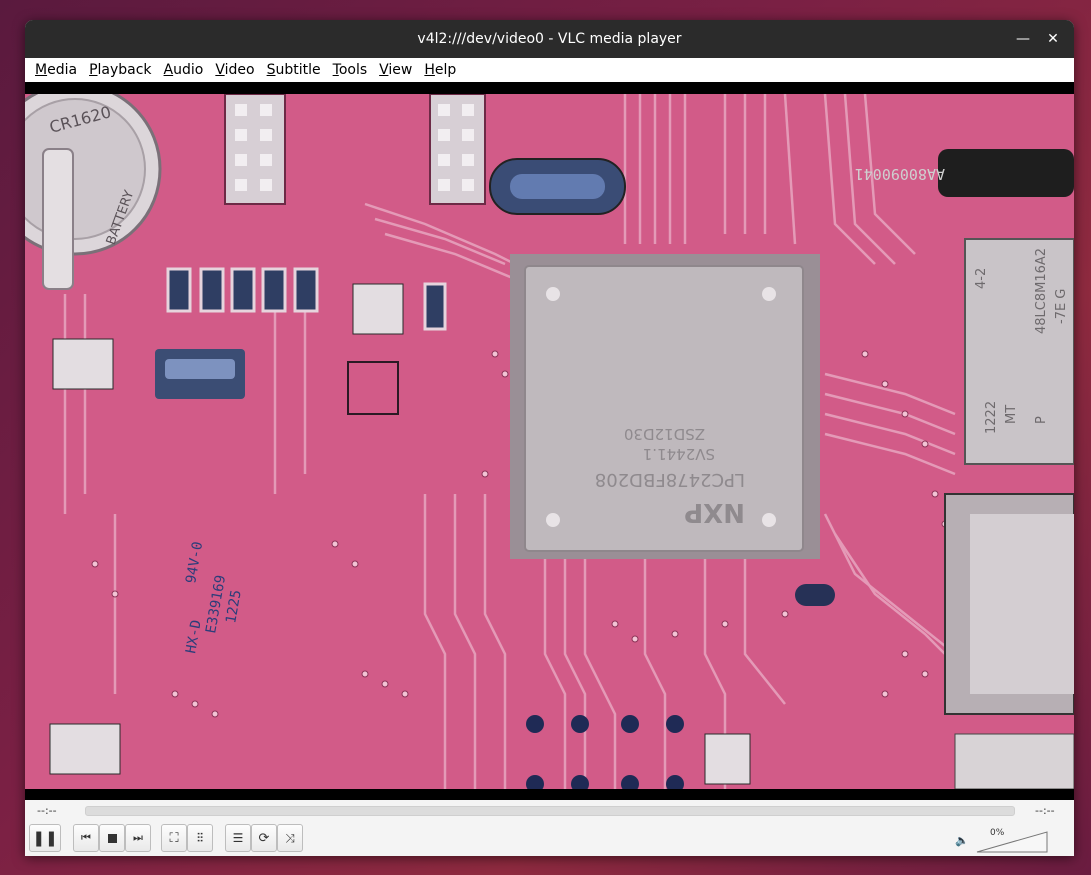 The image size is (1091, 875). I want to click on elapsed-time: --:--, so click(47, 810).